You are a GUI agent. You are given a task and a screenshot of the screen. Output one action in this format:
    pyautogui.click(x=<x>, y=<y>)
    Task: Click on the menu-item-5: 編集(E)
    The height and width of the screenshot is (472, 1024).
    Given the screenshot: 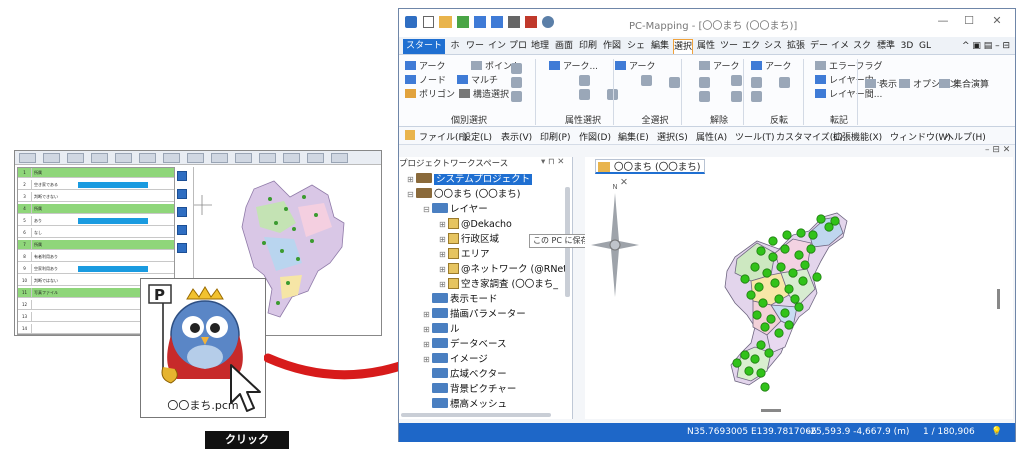 What is the action you would take?
    pyautogui.click(x=633, y=136)
    